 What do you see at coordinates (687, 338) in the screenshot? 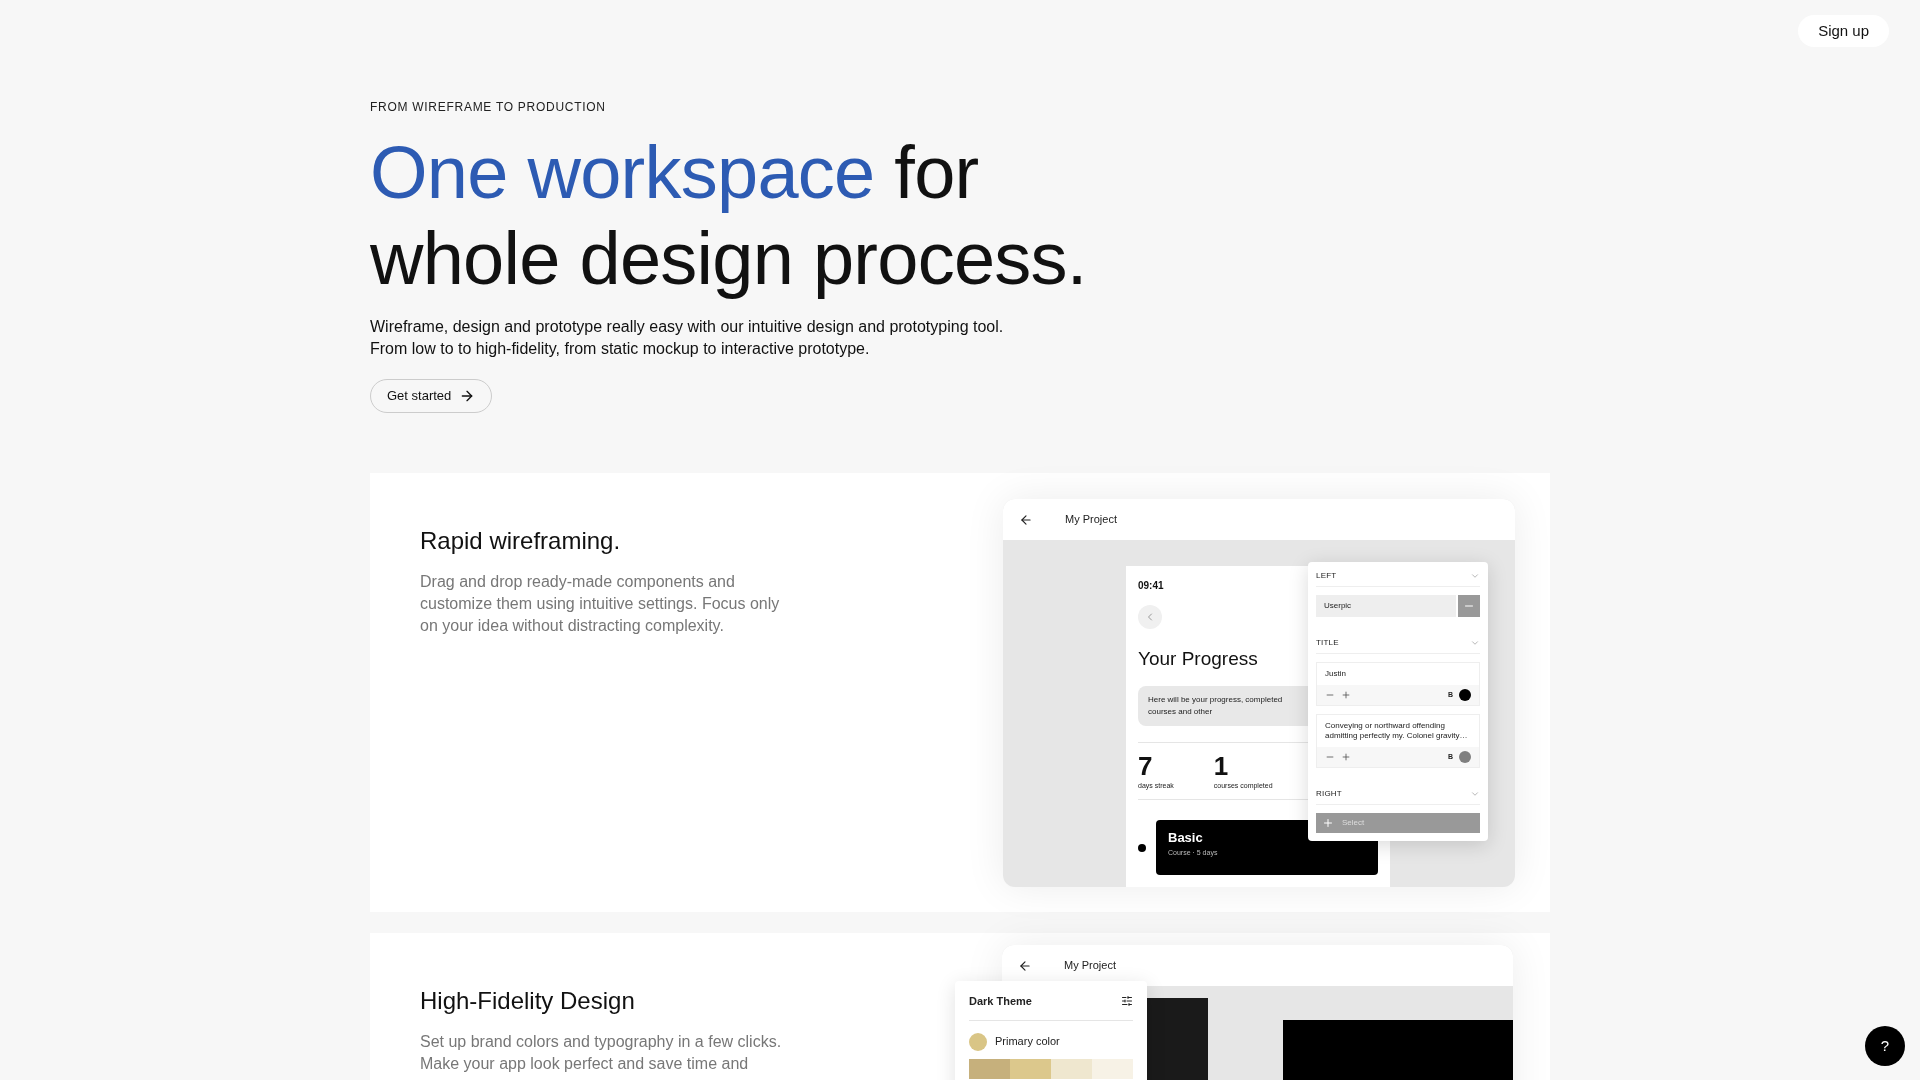
I see `hero-description: Wireframe, design and prototype really easy with our intuitive design and prototyping tool. From low to to high-fidelity, from static mockup to interactive prototype.` at bounding box center [687, 338].